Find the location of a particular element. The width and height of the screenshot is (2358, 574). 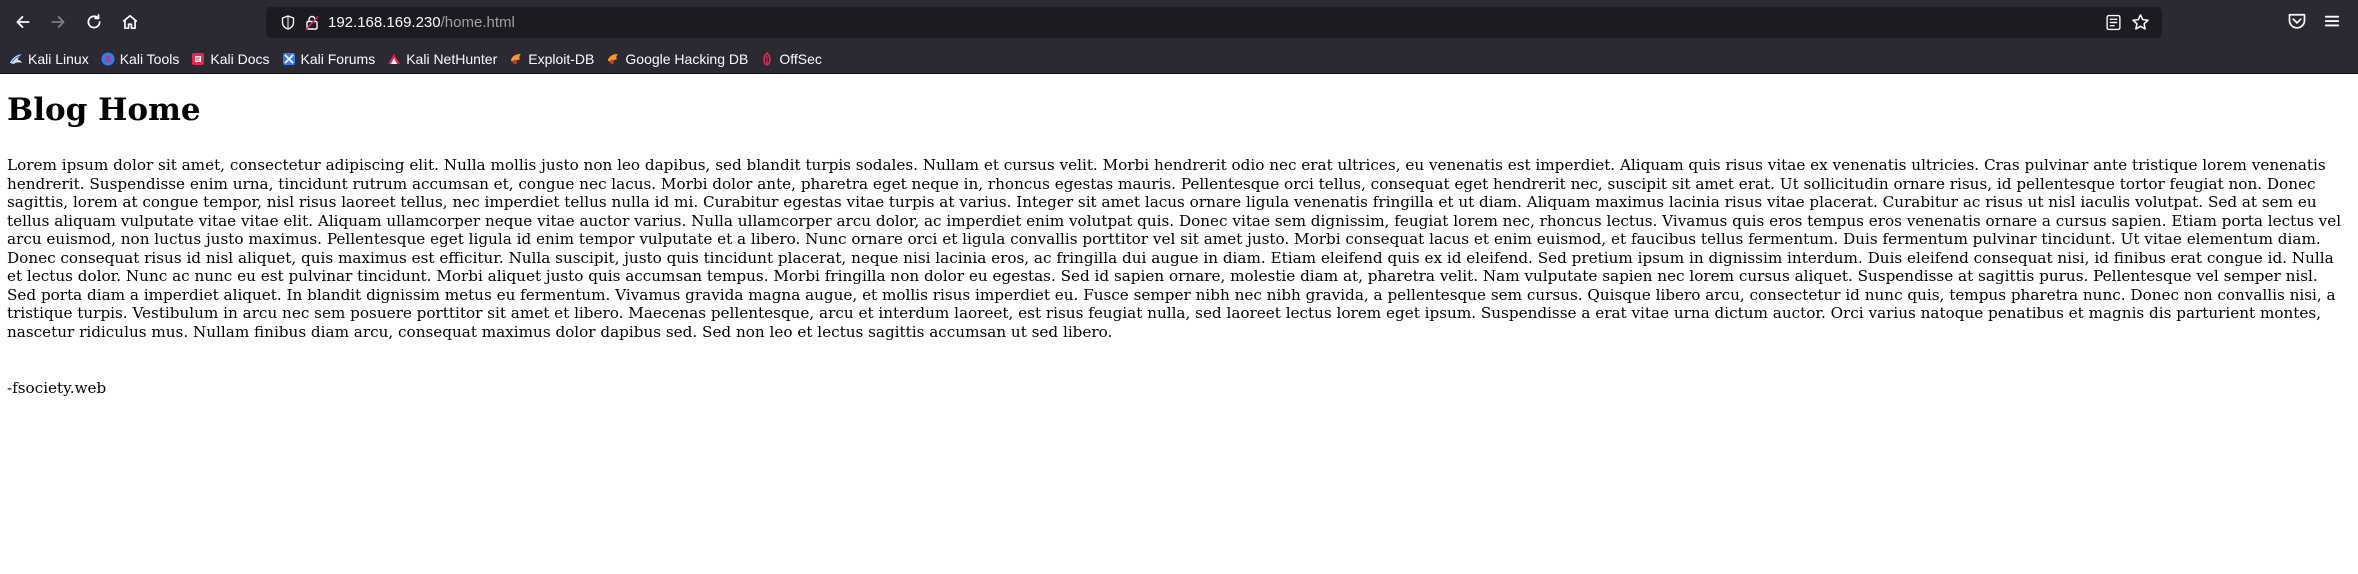

bookmark-google-hacking-db: Google Hacking DB is located at coordinates (677, 59).